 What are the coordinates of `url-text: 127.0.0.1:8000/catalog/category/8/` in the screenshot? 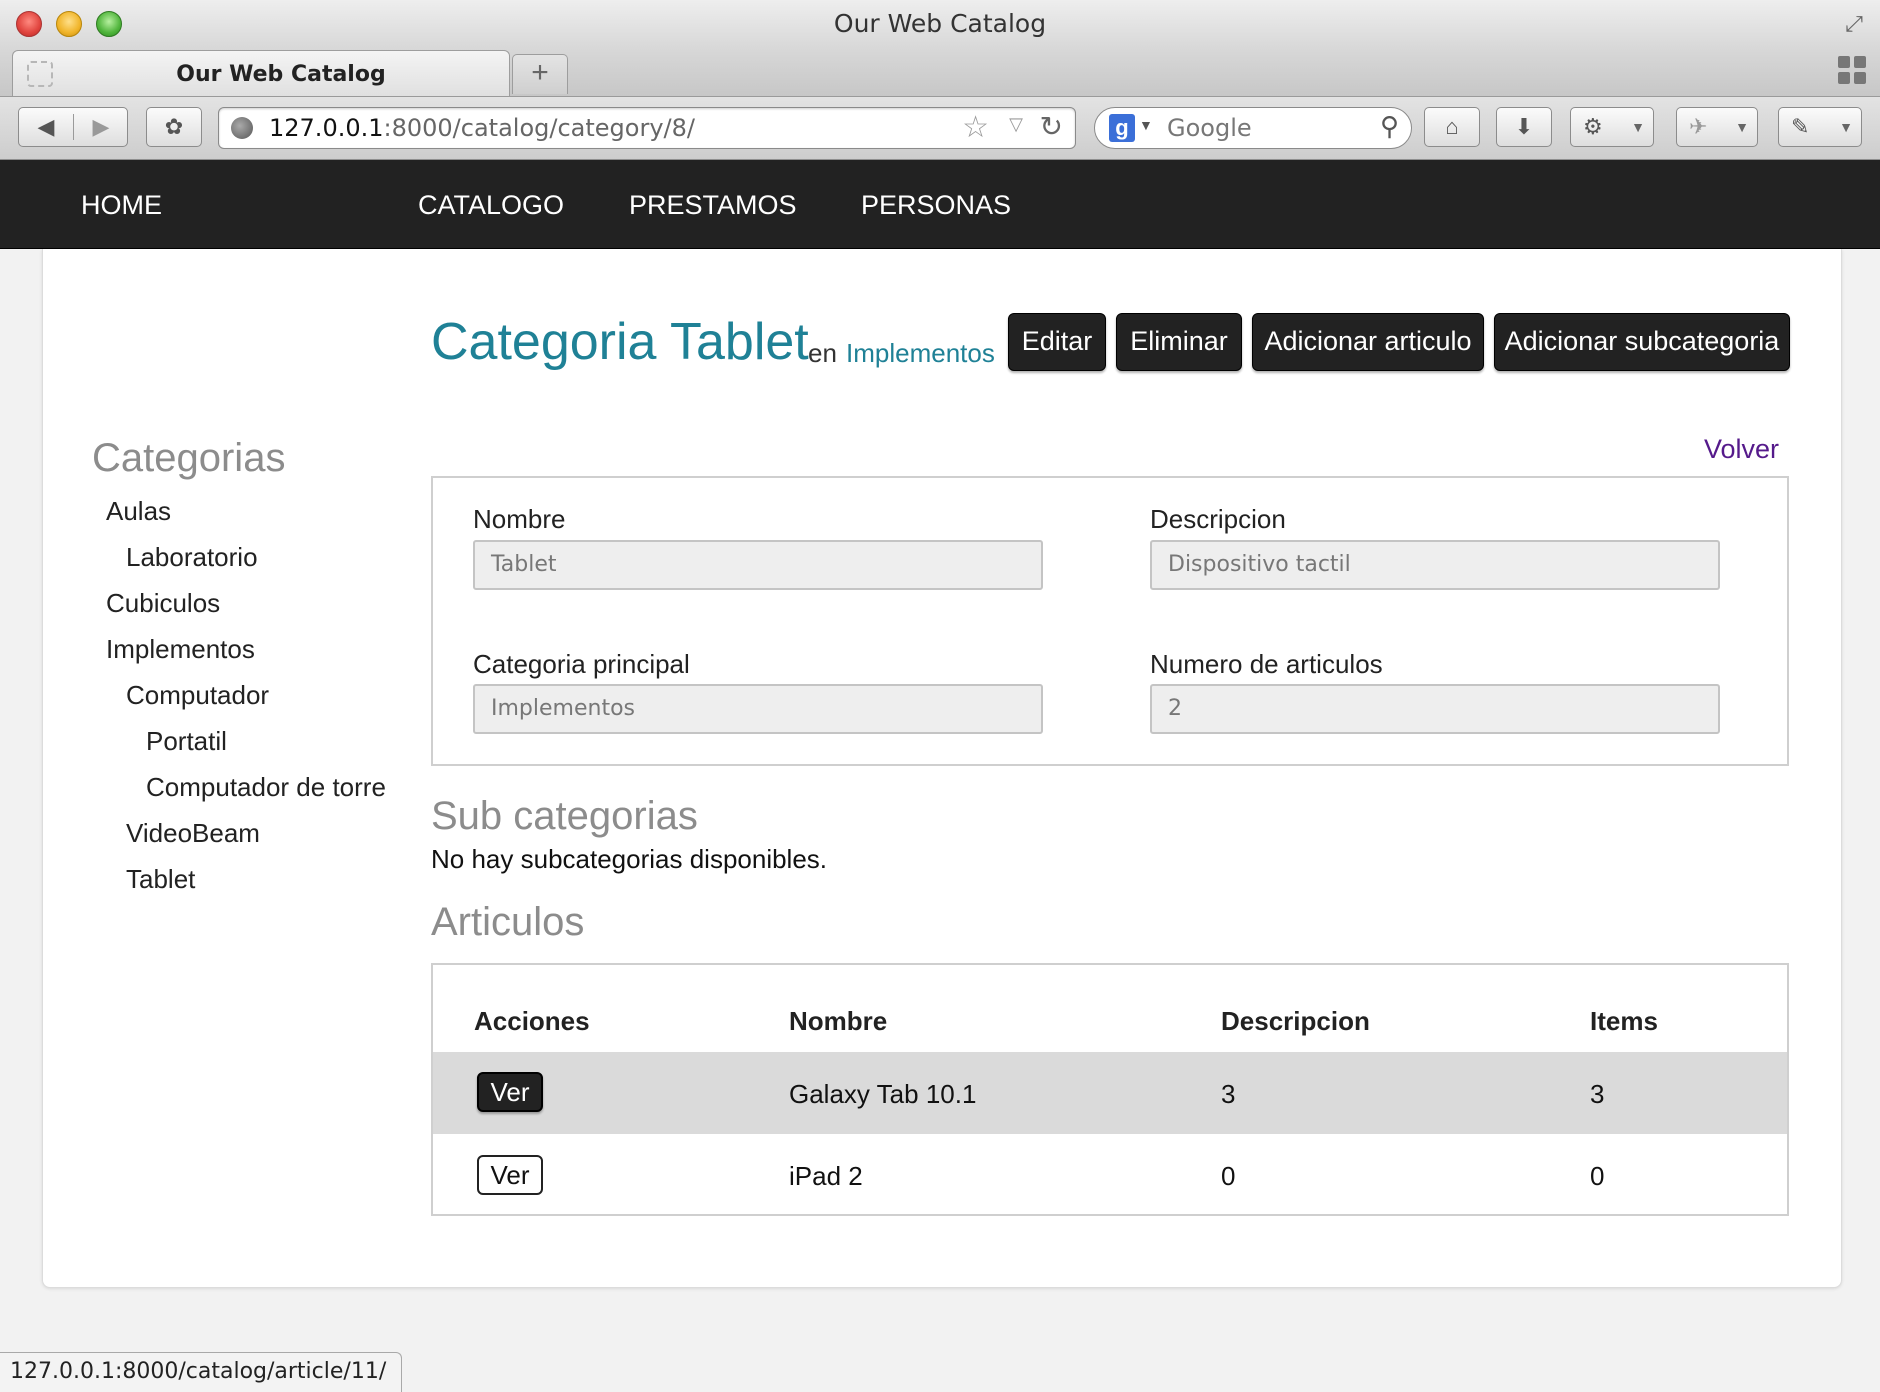 It's located at (482, 128).